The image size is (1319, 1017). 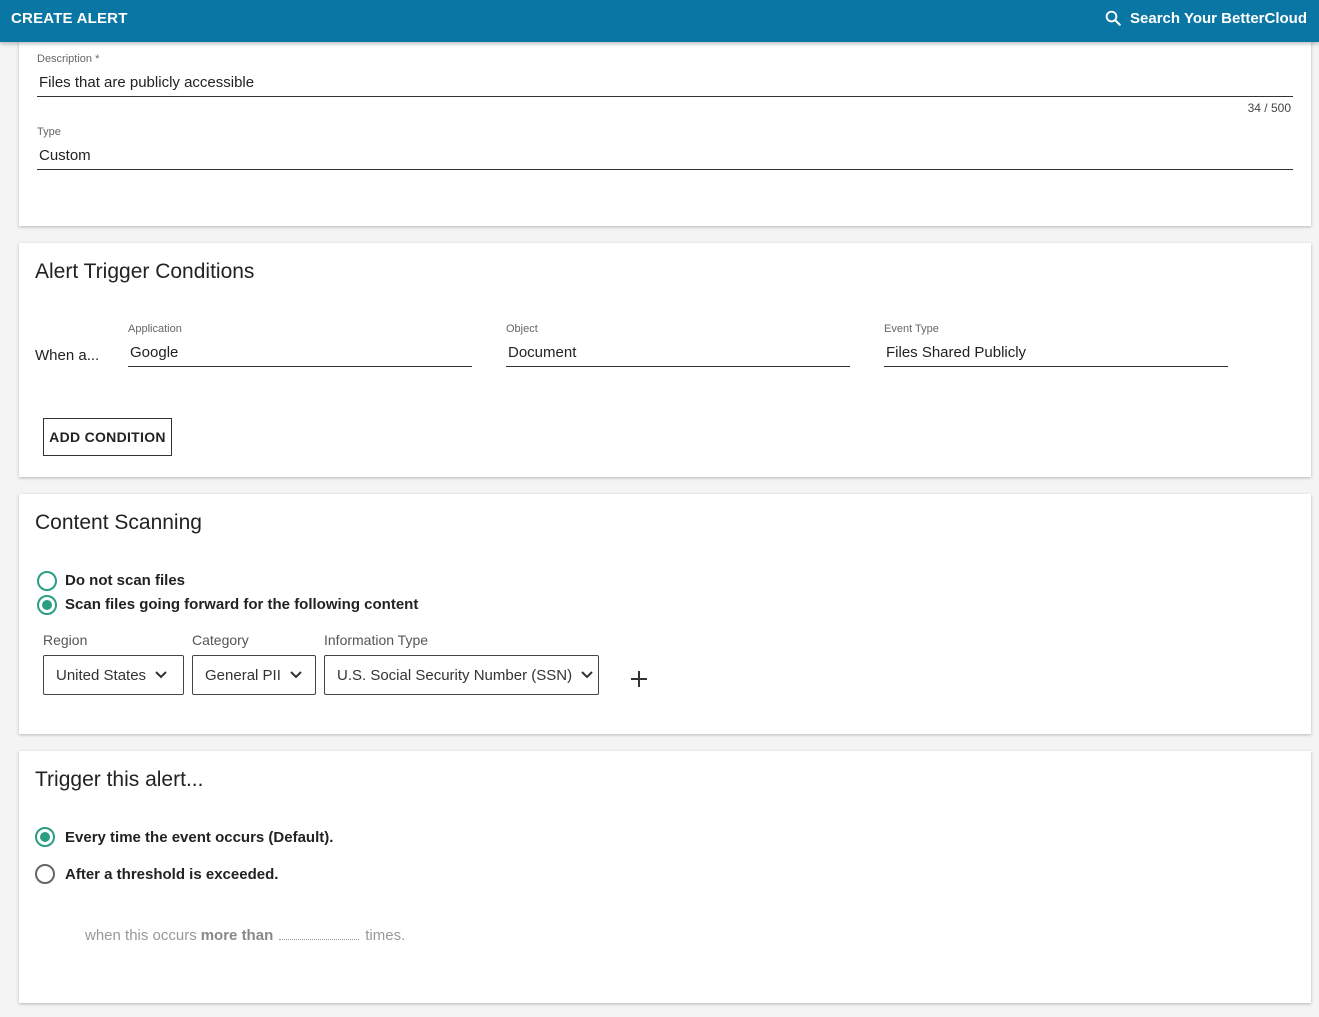 I want to click on region-select: United States, so click(x=113, y=675).